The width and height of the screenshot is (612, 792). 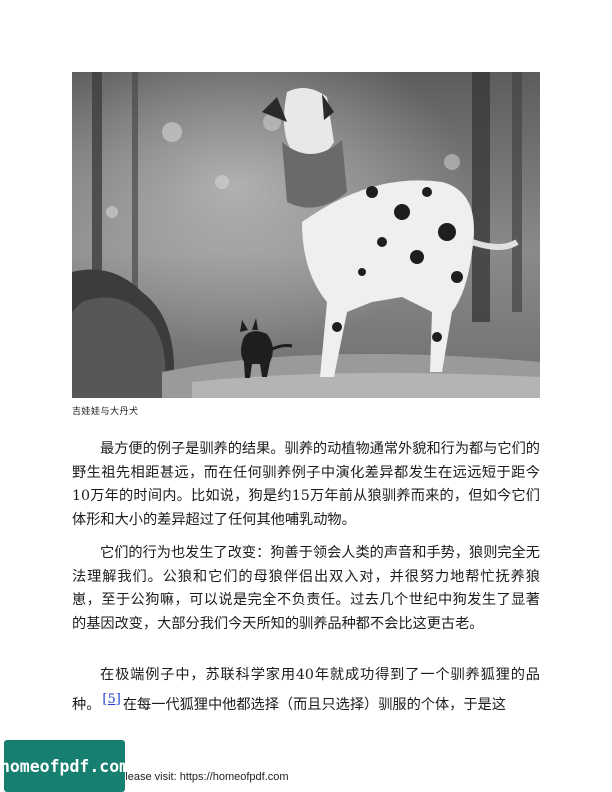 What do you see at coordinates (314, 704) in the screenshot?
I see `paragraph-fox-text-end: 在每一代狐狸中他都选择（而且只选择）驯服的个体，于是这` at bounding box center [314, 704].